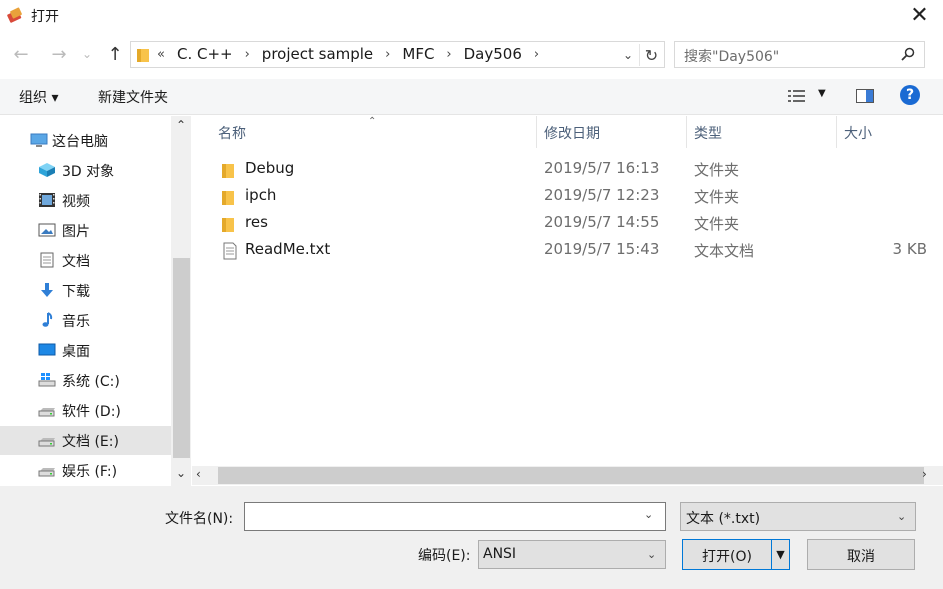  Describe the element at coordinates (736, 554) in the screenshot. I see `open-button: 打开(O) ▼` at that location.